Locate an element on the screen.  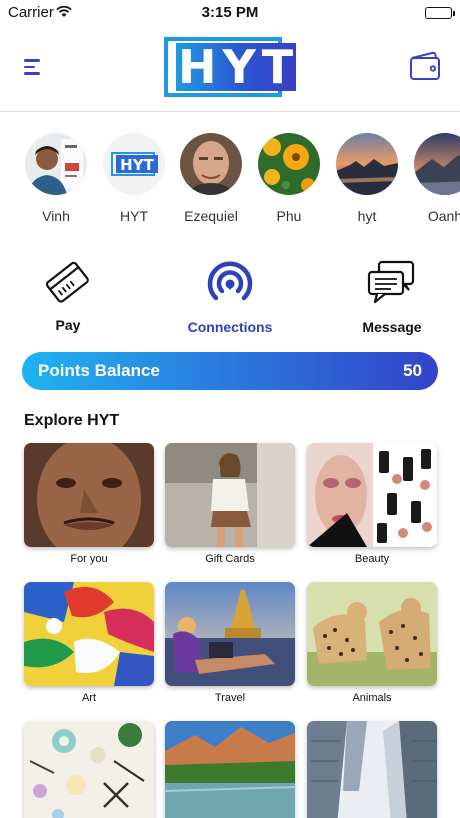
explore-tile-art: Art is located at coordinates (89, 643).